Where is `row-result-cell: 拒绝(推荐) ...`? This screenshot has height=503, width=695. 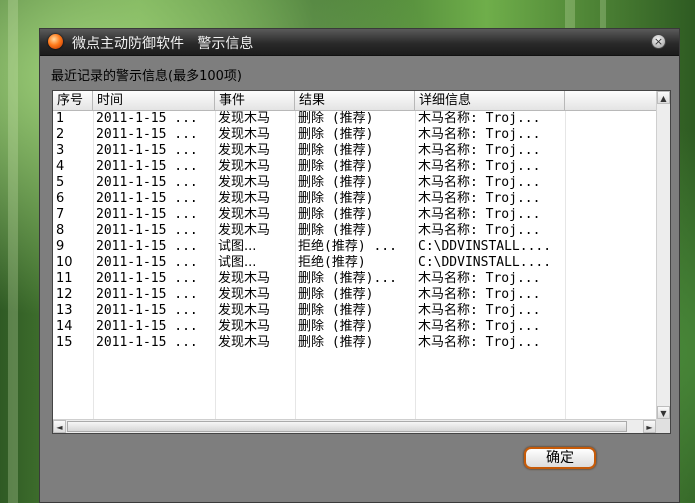
row-result-cell: 拒绝(推荐) ... is located at coordinates (347, 246).